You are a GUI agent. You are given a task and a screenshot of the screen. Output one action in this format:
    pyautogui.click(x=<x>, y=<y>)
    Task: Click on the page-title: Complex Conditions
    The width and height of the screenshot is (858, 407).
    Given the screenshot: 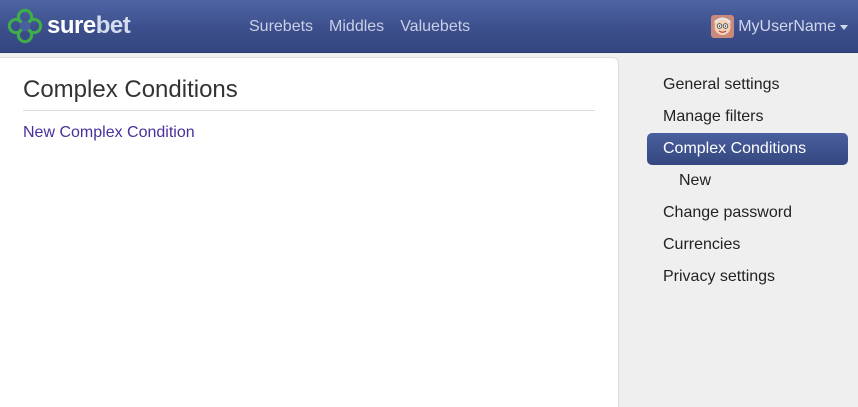 What is the action you would take?
    pyautogui.click(x=130, y=89)
    